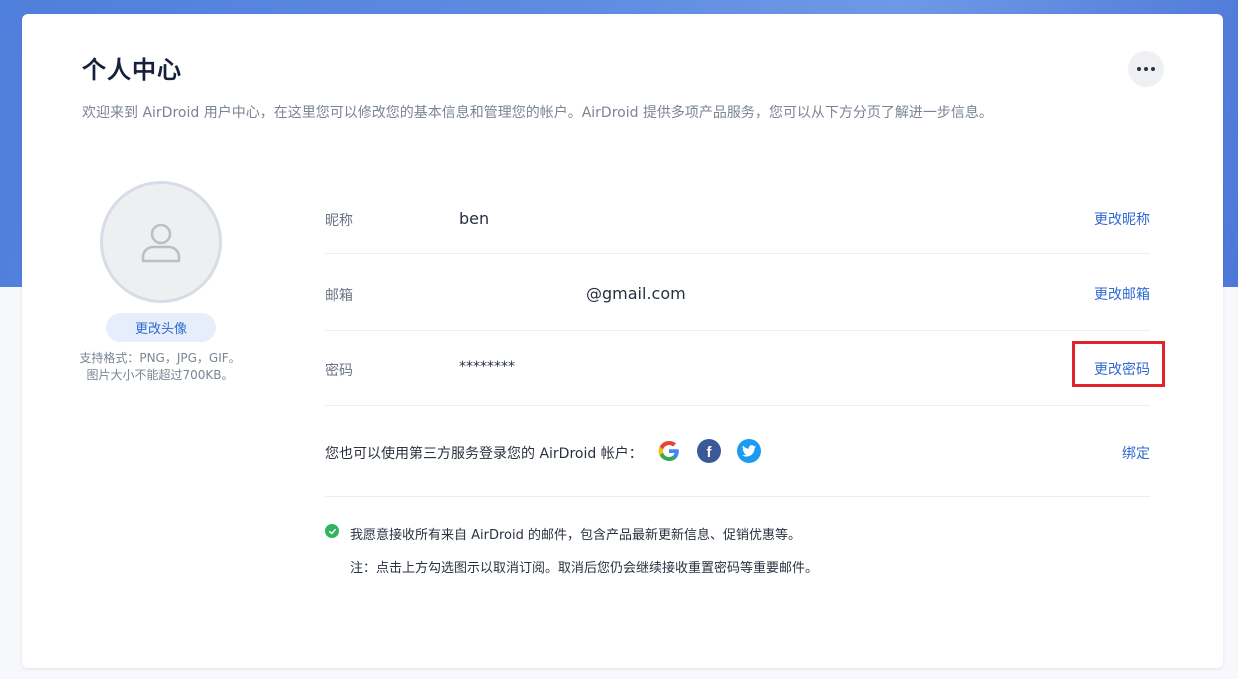 This screenshot has height=679, width=1238. I want to click on facebook-icon: f, so click(709, 451).